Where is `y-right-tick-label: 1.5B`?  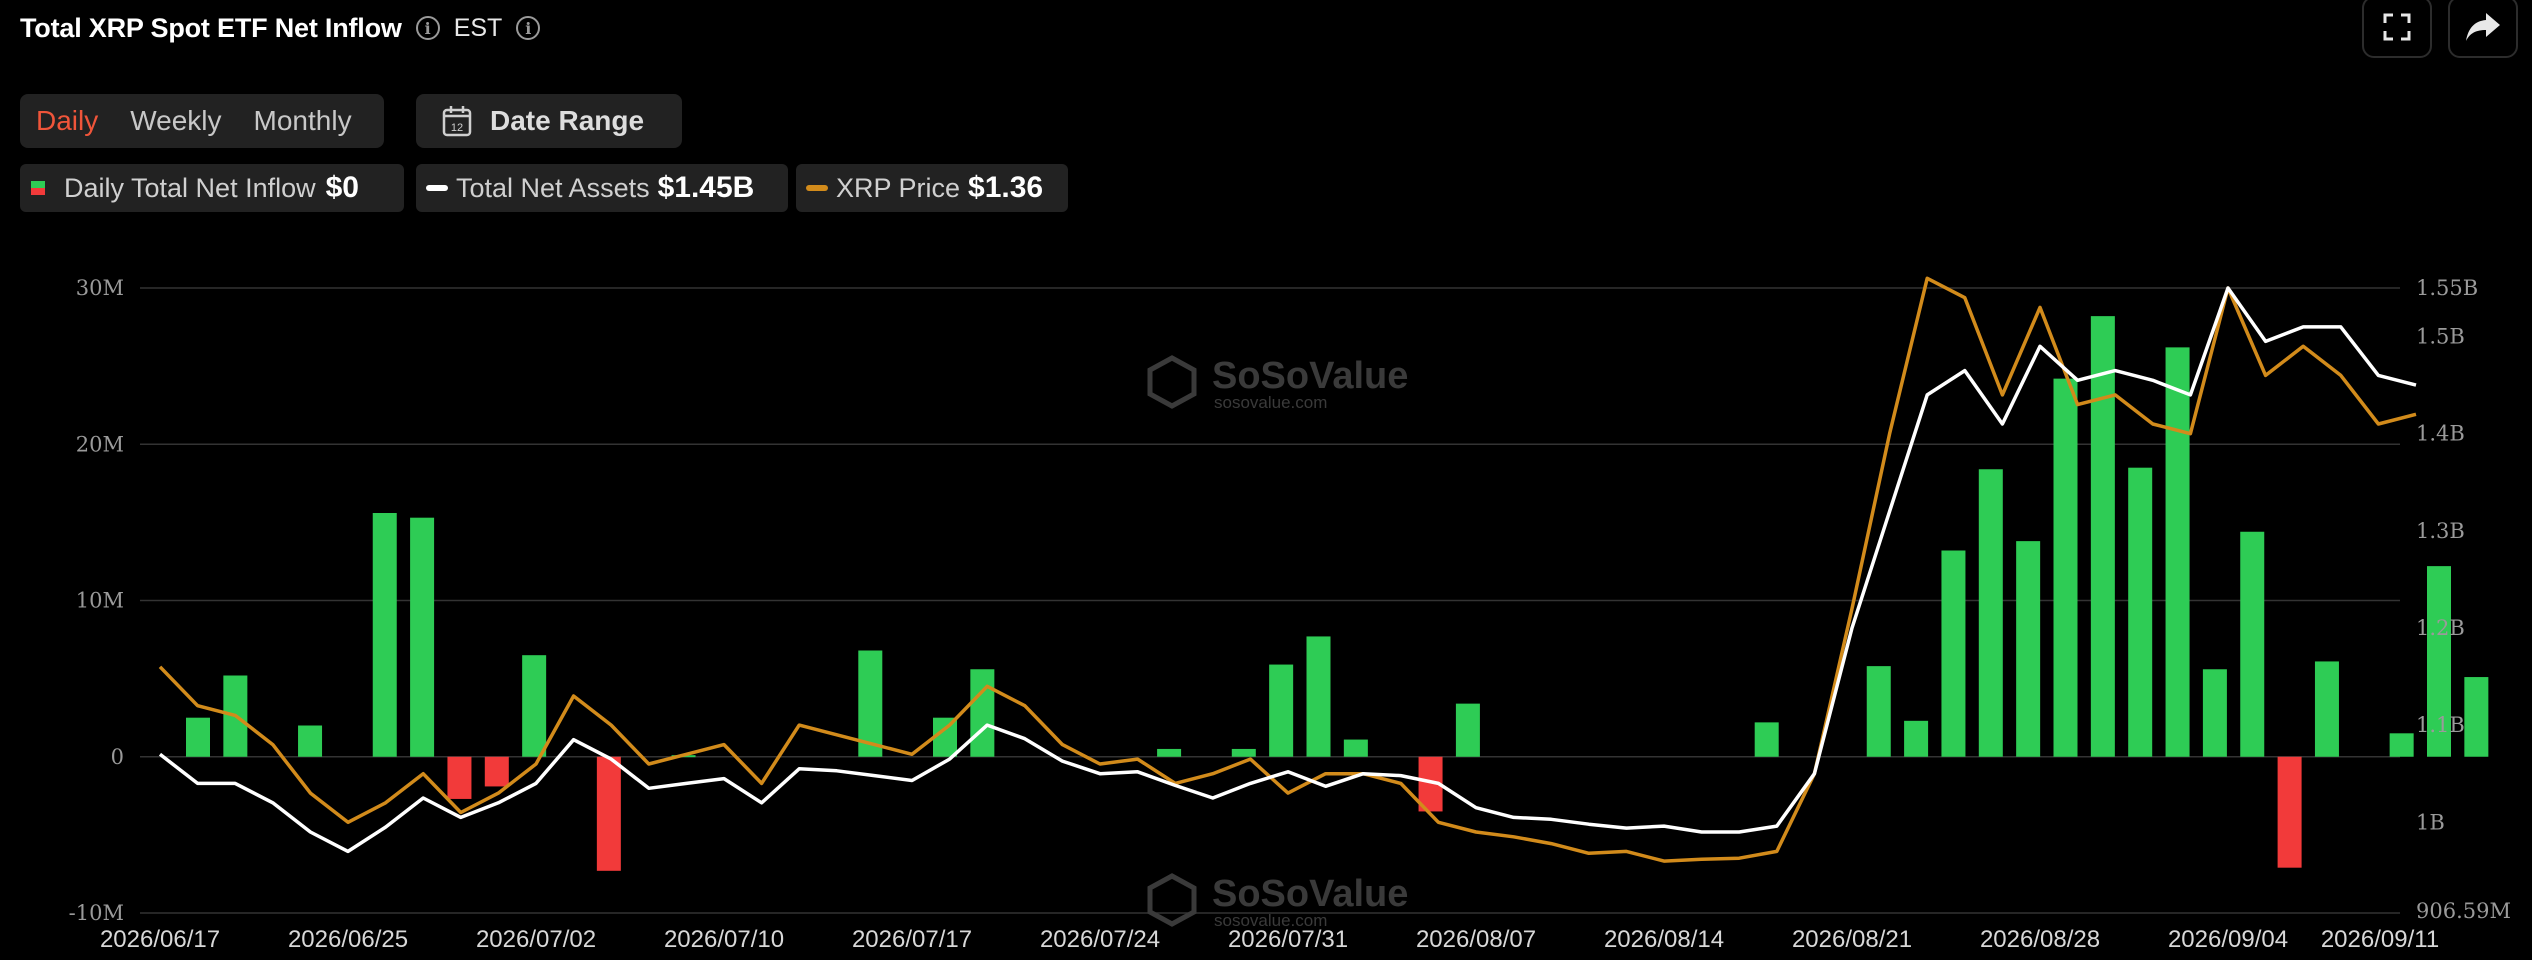
y-right-tick-label: 1.5B is located at coordinates (2440, 337).